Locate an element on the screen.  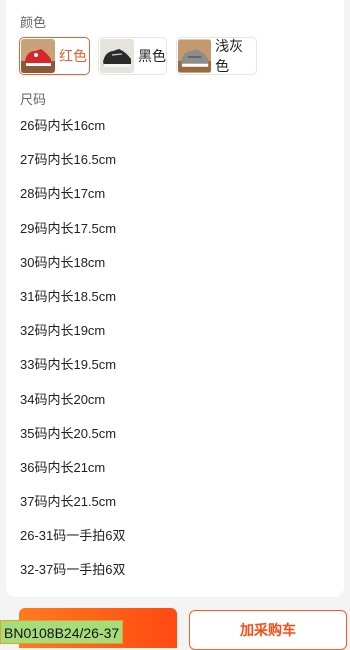
size-option: 30码内长18cm is located at coordinates (72, 270).